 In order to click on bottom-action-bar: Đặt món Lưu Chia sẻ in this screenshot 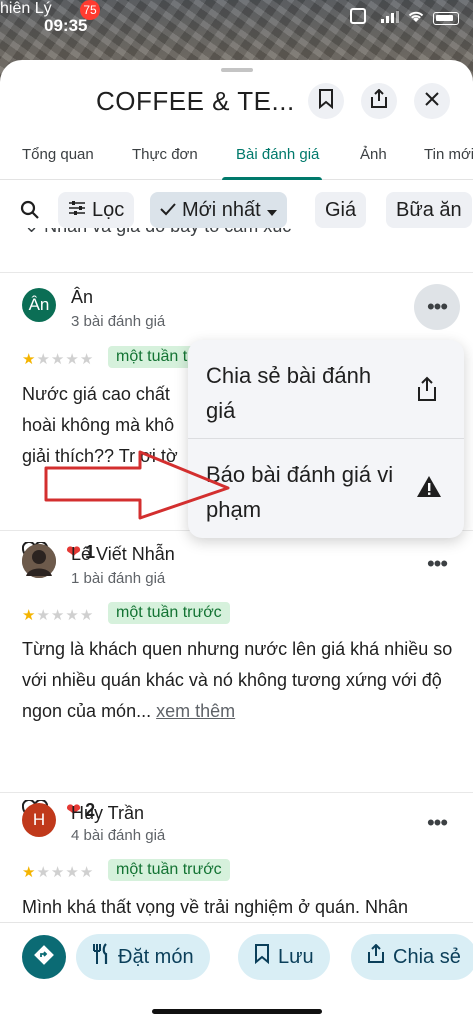, I will do `click(236, 973)`.